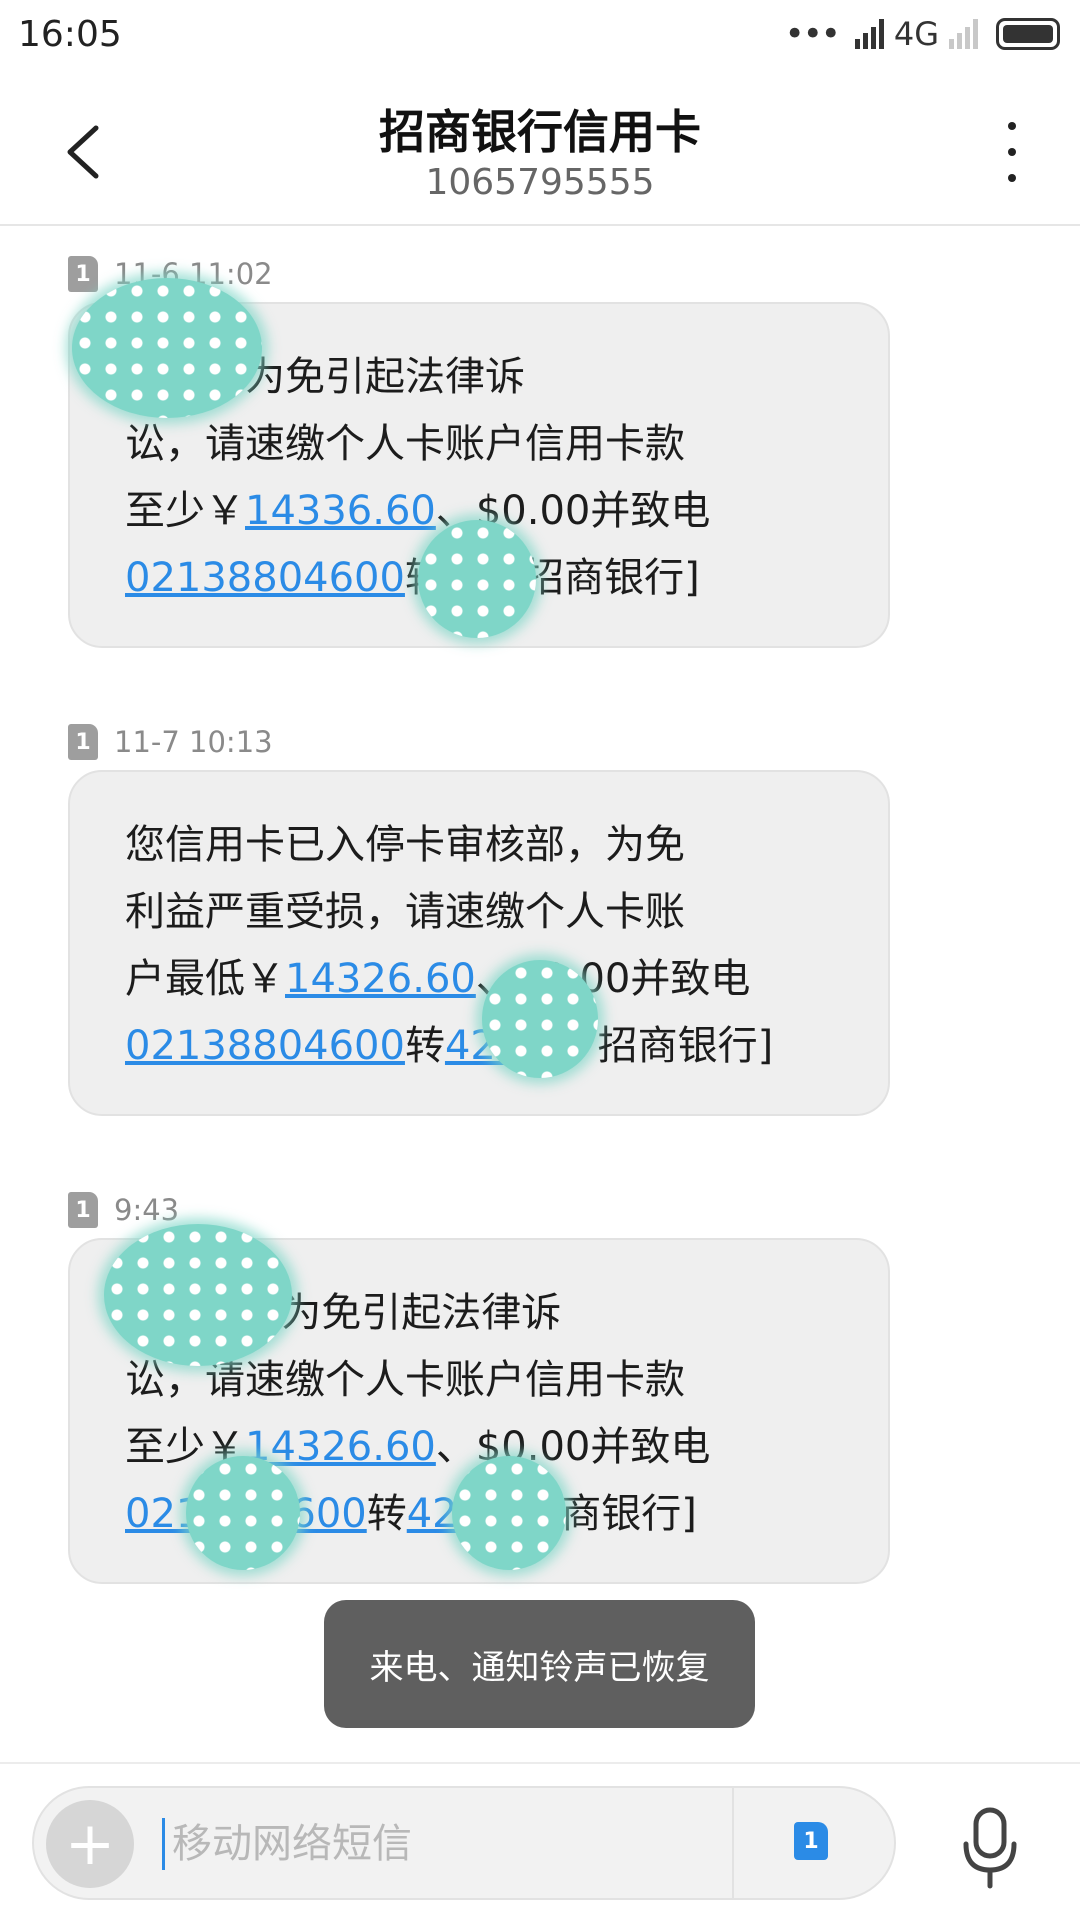  I want to click on signal-strength-icon, so click(869, 34).